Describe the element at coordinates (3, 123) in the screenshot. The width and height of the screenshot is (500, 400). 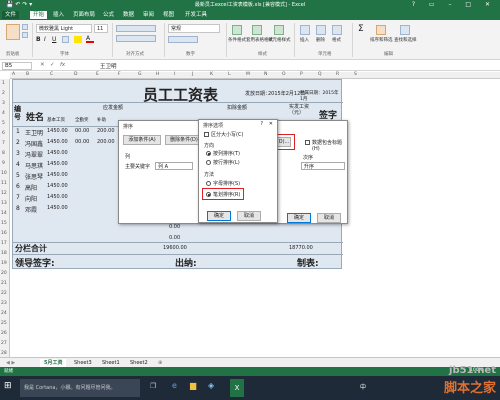
I see `row-header: 5` at that location.